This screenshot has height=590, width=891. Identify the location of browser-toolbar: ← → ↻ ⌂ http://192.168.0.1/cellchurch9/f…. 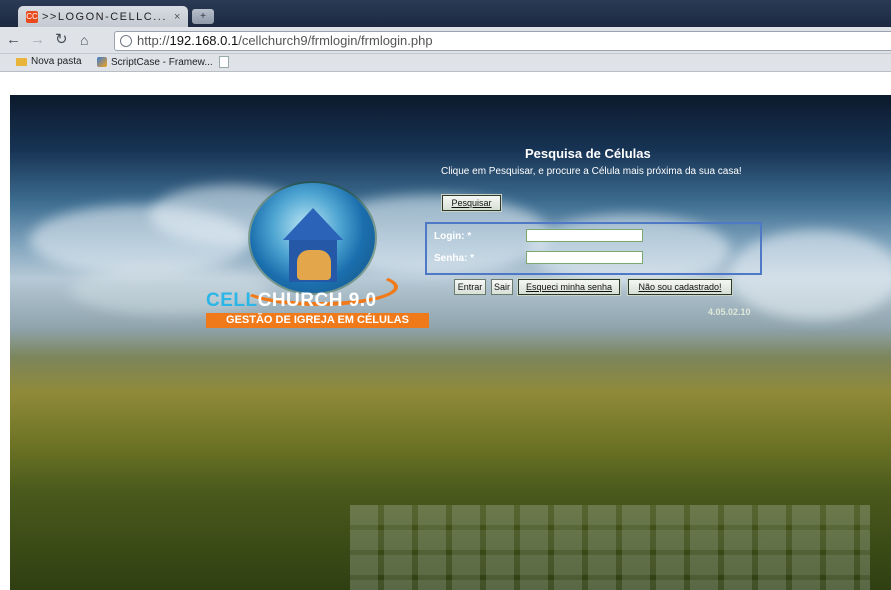
(445, 40).